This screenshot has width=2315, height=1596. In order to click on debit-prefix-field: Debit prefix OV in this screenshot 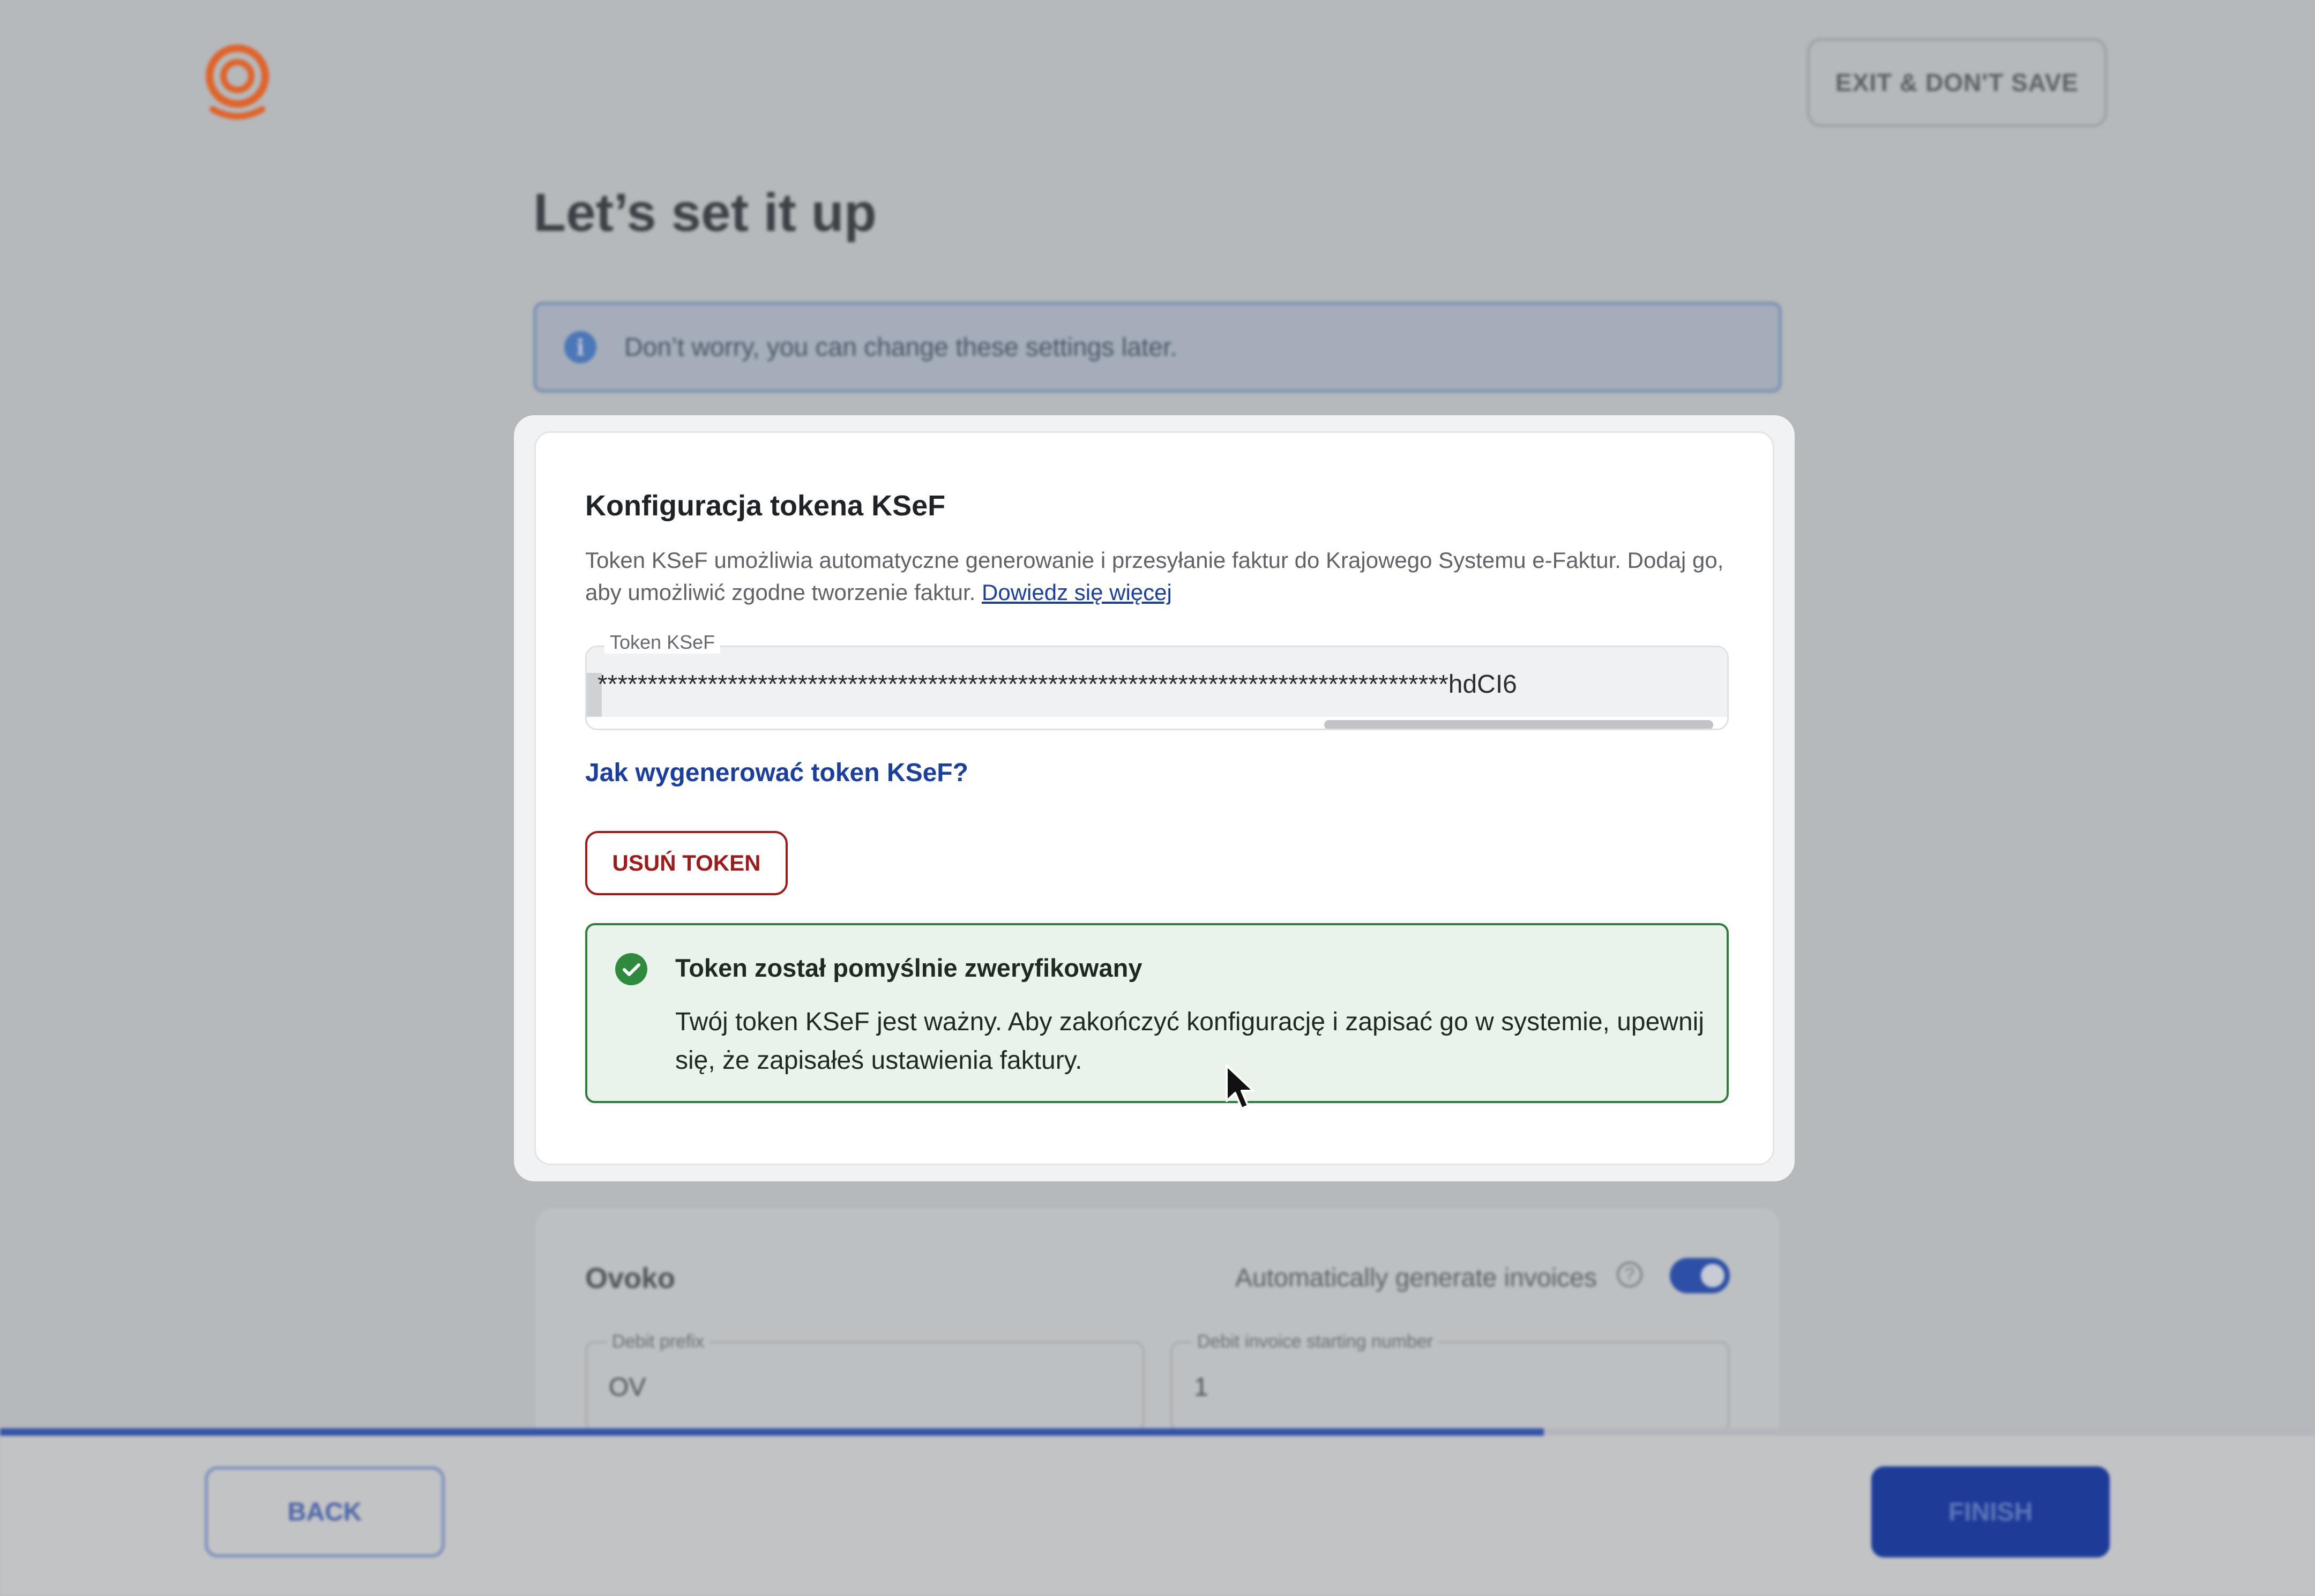, I will do `click(865, 1381)`.